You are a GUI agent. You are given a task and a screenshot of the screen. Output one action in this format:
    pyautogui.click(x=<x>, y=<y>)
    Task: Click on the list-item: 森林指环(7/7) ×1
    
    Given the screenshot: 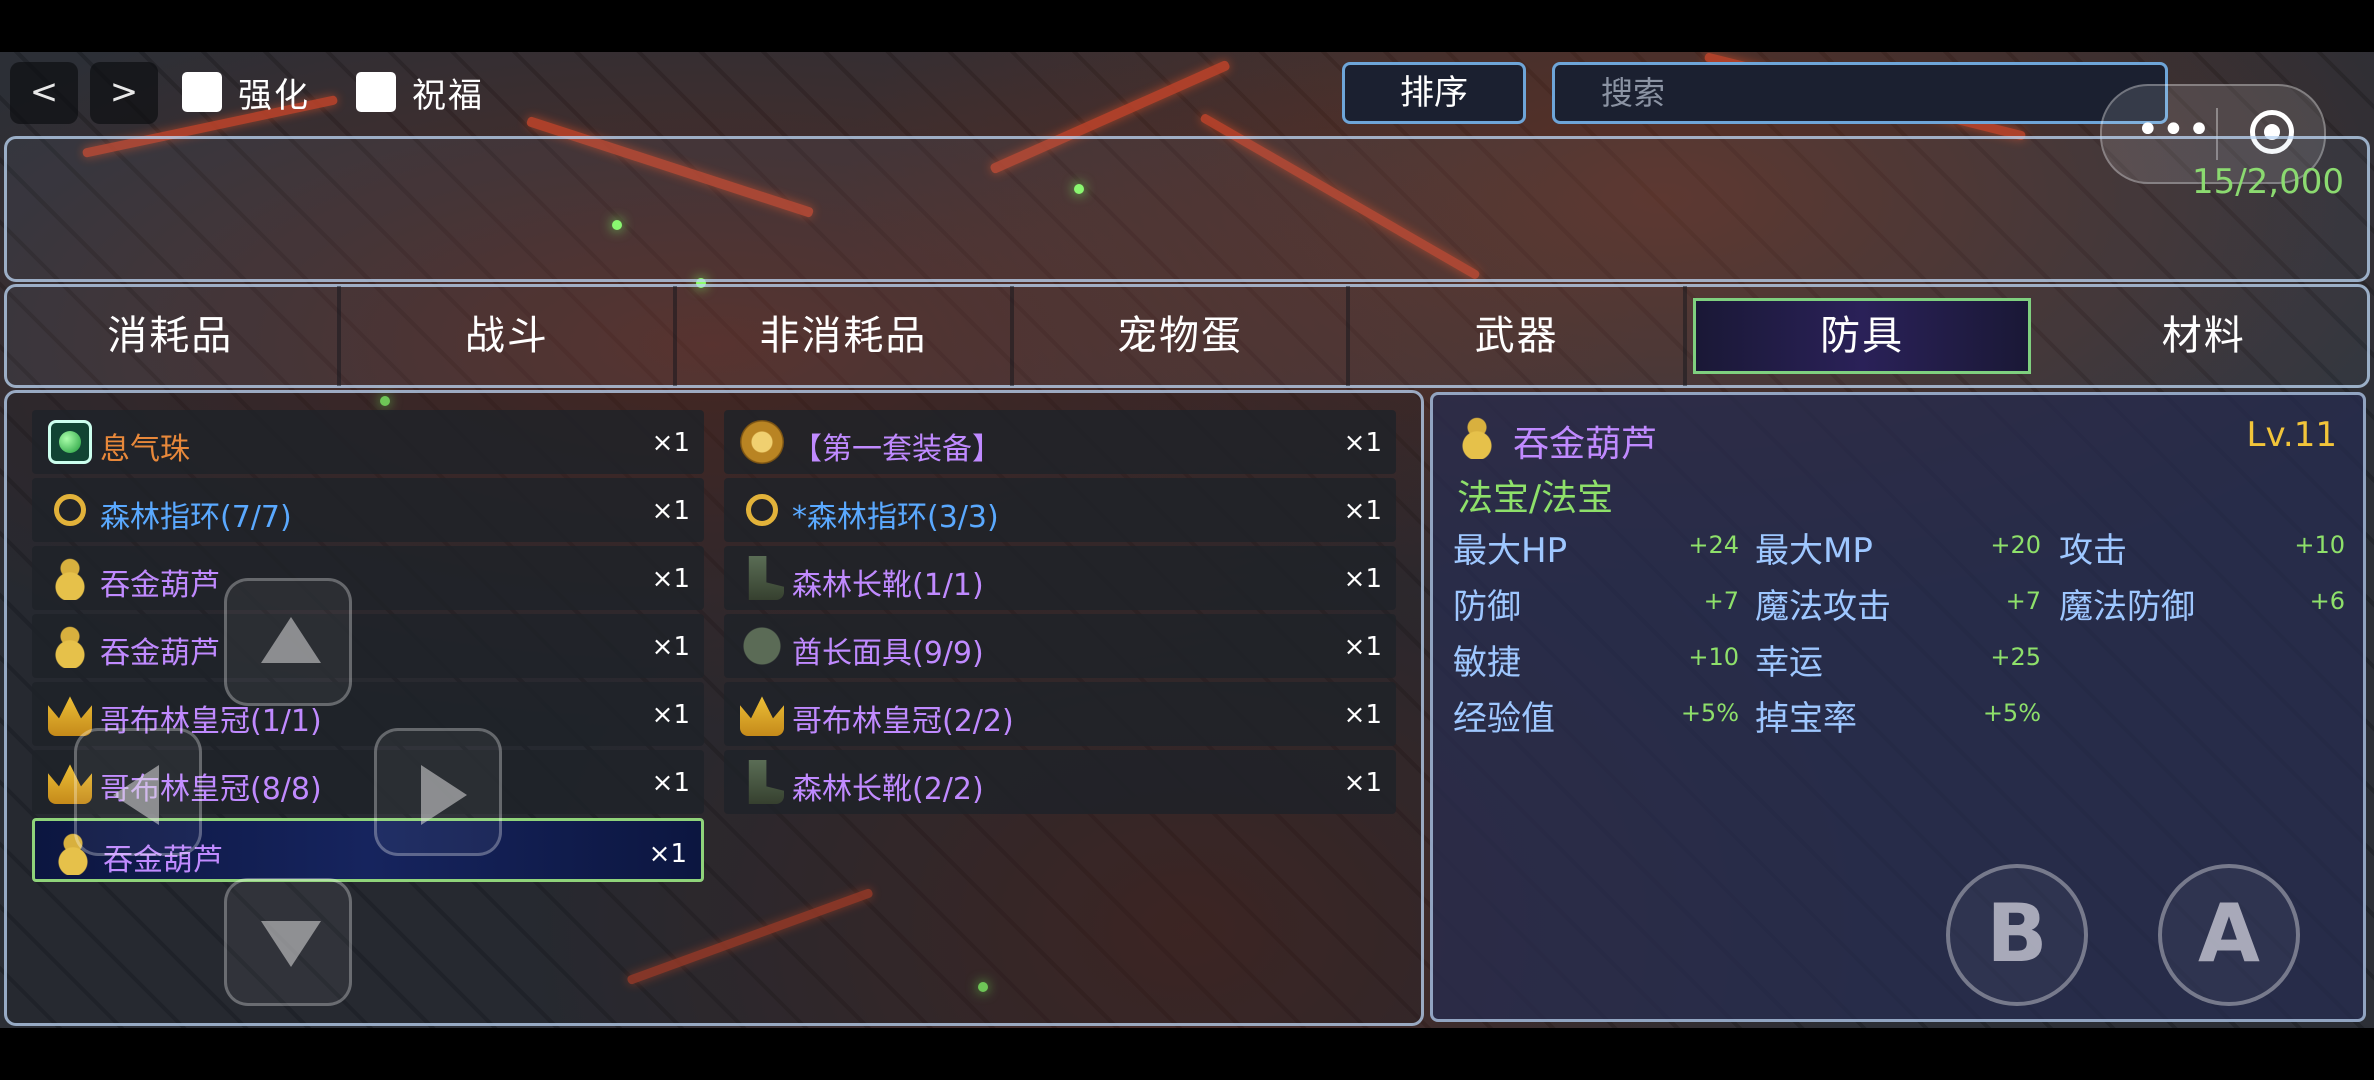 What is the action you would take?
    pyautogui.click(x=368, y=510)
    